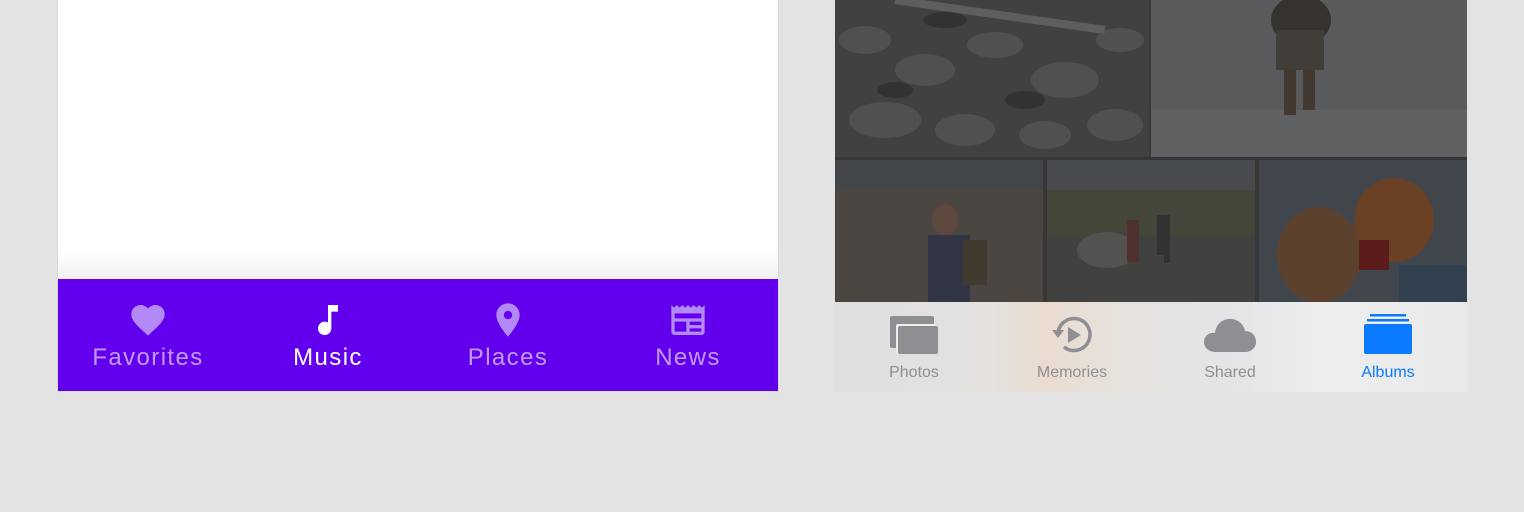 This screenshot has height=512, width=1524. Describe the element at coordinates (1388, 372) in the screenshot. I see `tab-label-albums: Albums` at that location.